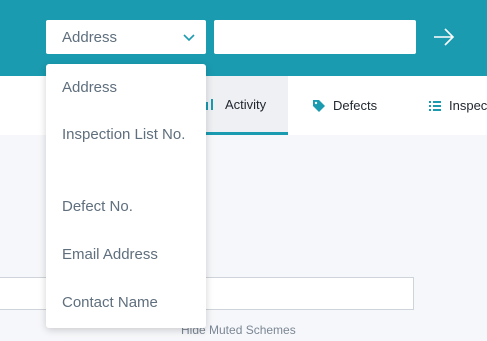 Image resolution: width=487 pixels, height=341 pixels. Describe the element at coordinates (130, 207) in the screenshot. I see `dropdown-option-defect-no: Defect No.` at that location.